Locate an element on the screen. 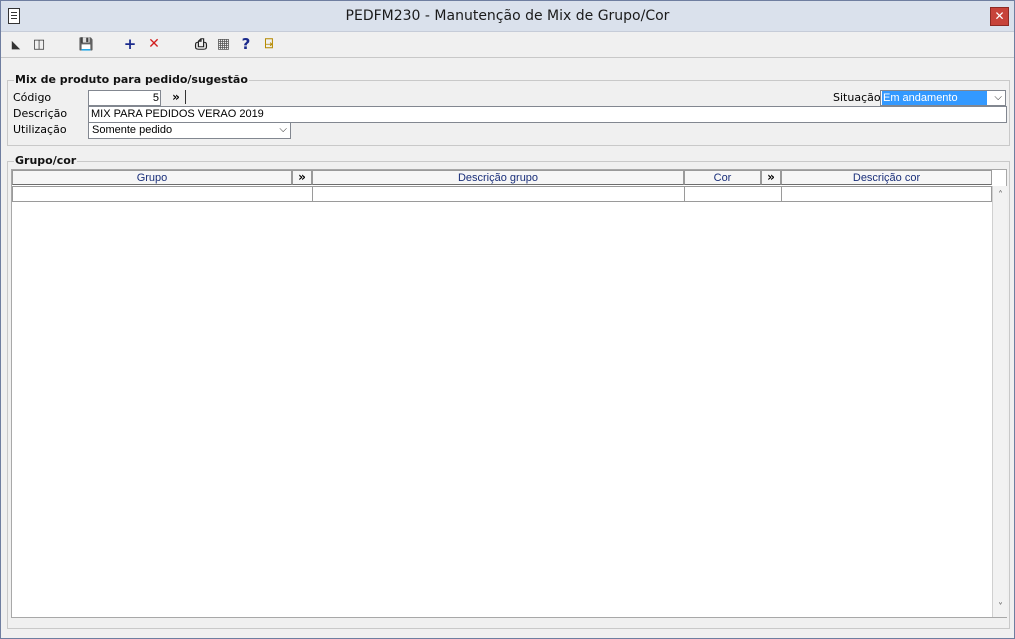 This screenshot has width=1015, height=639. situacao-selected-value: Em andamento is located at coordinates (934, 98).